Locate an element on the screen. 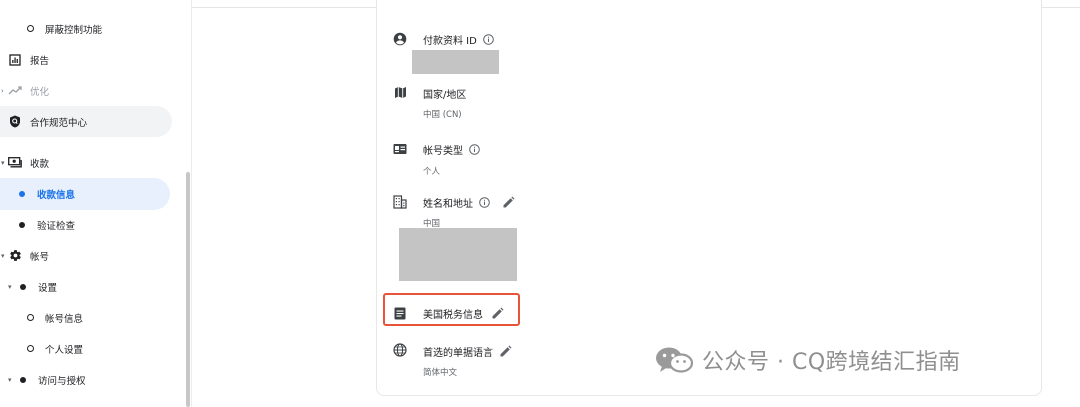 The width and height of the screenshot is (1080, 407). bar-chart-icon is located at coordinates (15, 60).